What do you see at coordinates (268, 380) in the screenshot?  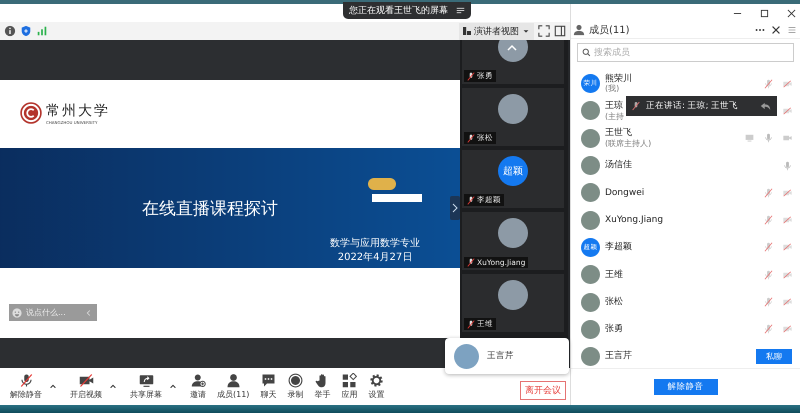 I see `chat-icon` at bounding box center [268, 380].